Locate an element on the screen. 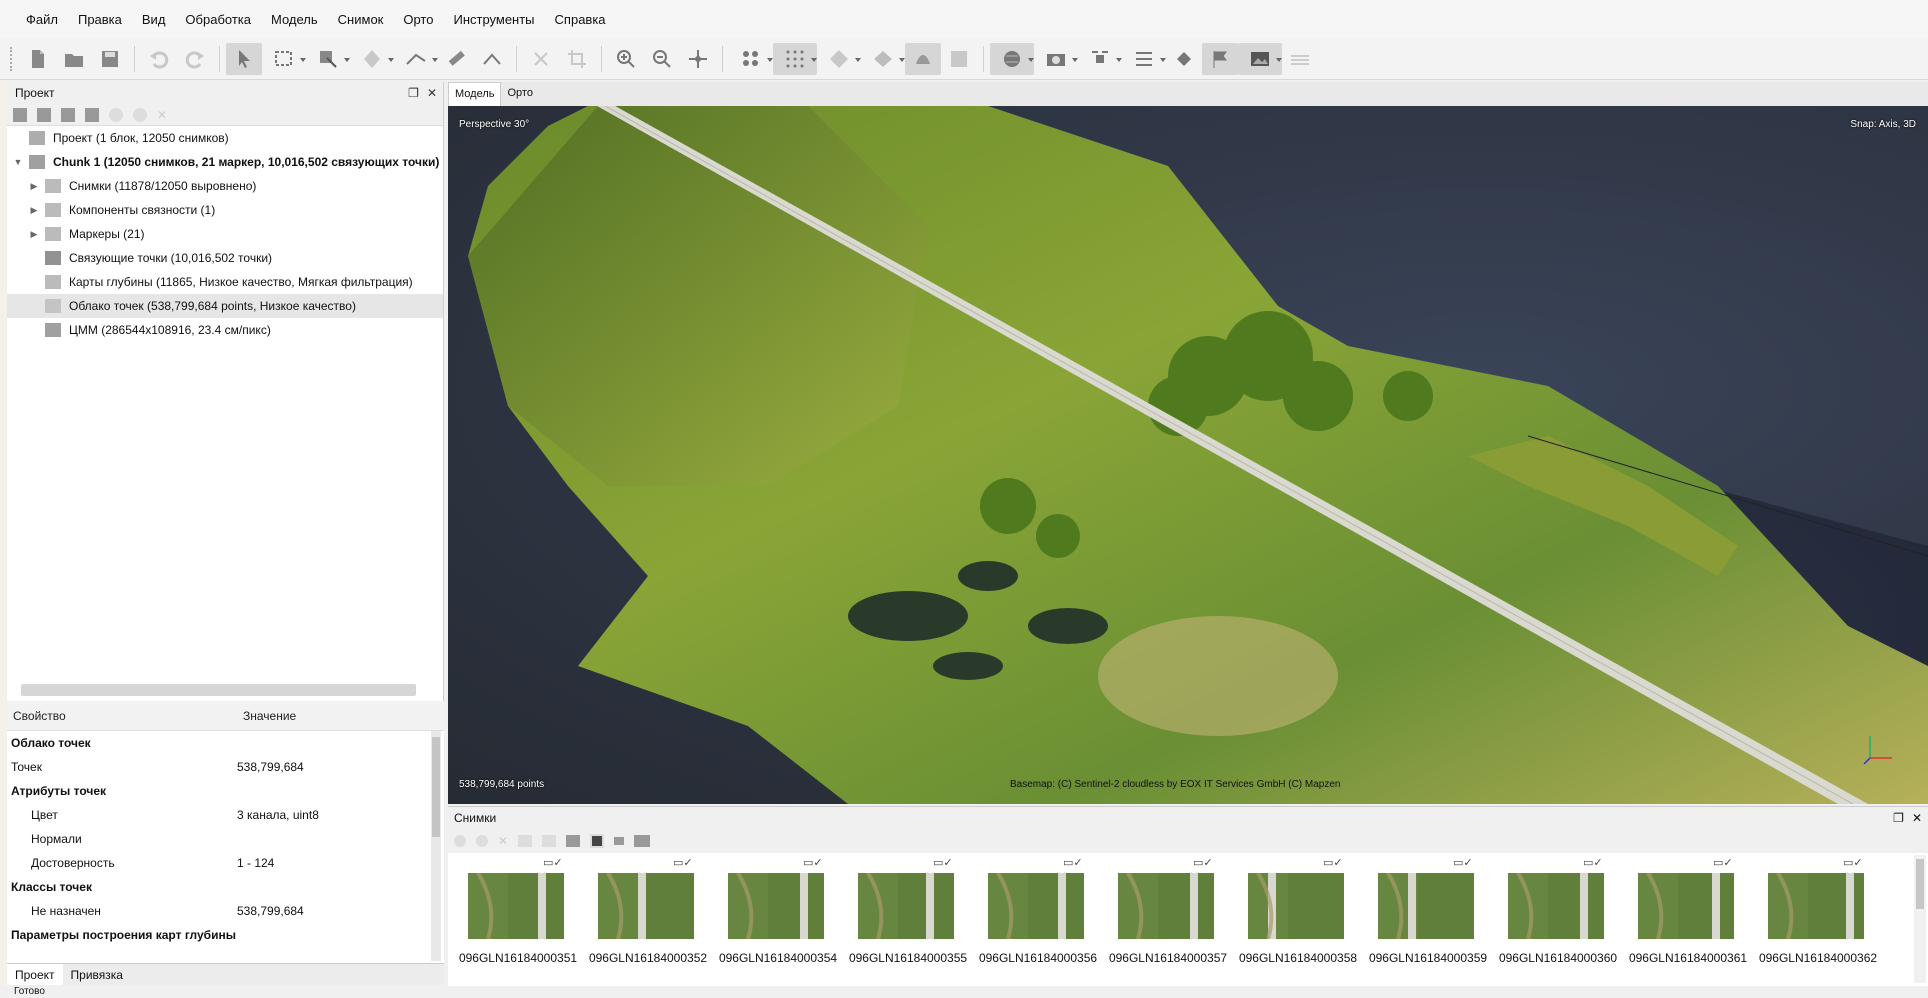  photo-thumbnail: ▭✓ 096GLN16184000356 is located at coordinates (1033, 921).